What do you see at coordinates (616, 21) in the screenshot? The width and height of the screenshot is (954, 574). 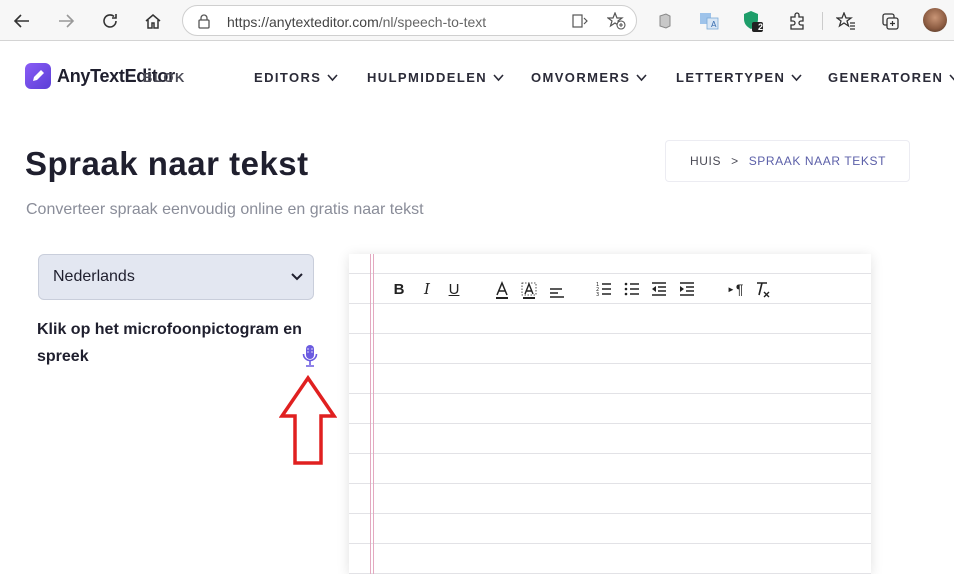 I see `add-favorite-icon` at bounding box center [616, 21].